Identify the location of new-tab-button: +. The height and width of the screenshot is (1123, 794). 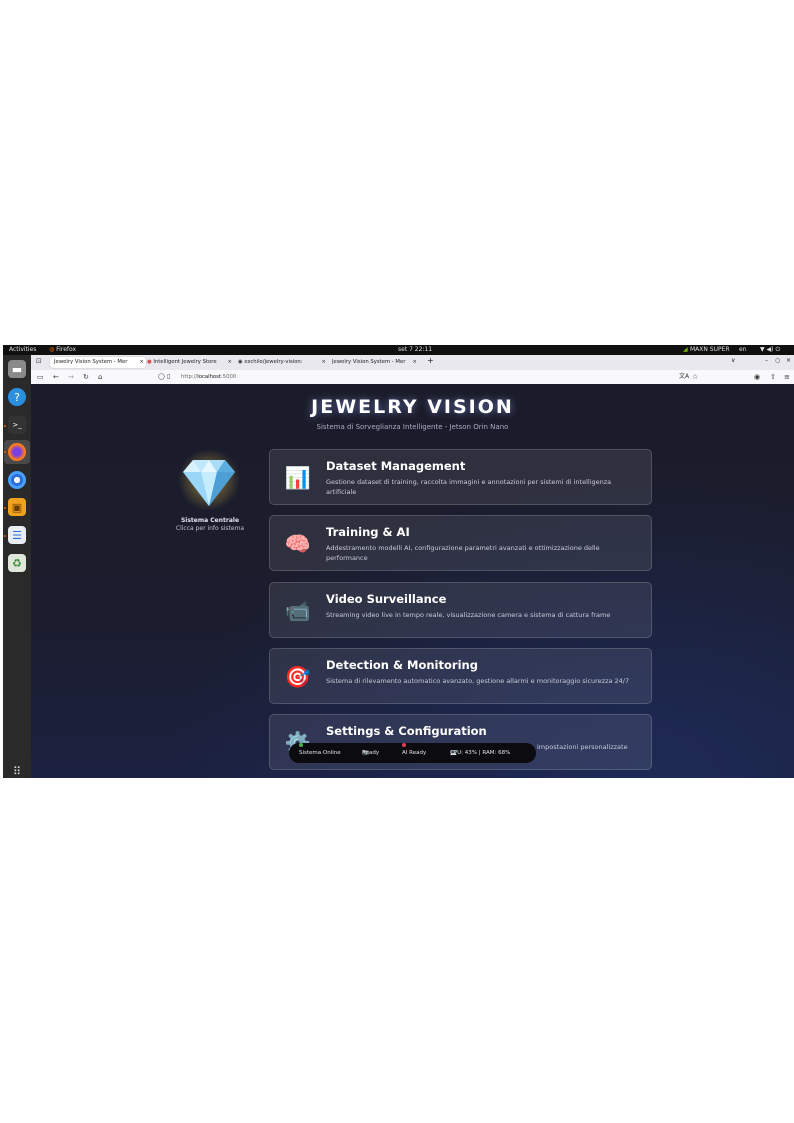
(430, 360).